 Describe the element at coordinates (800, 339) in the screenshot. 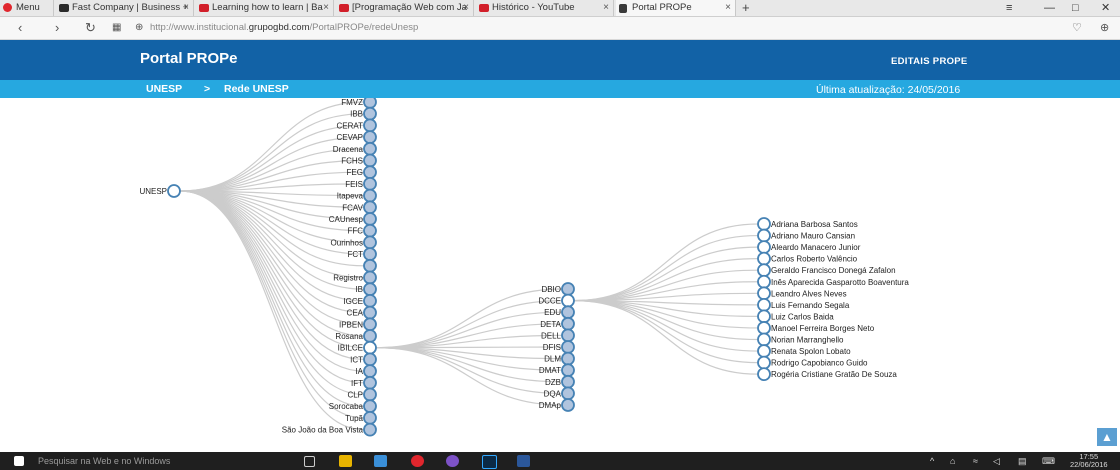

I see `tree-node-person: Norian Marranghello` at that location.